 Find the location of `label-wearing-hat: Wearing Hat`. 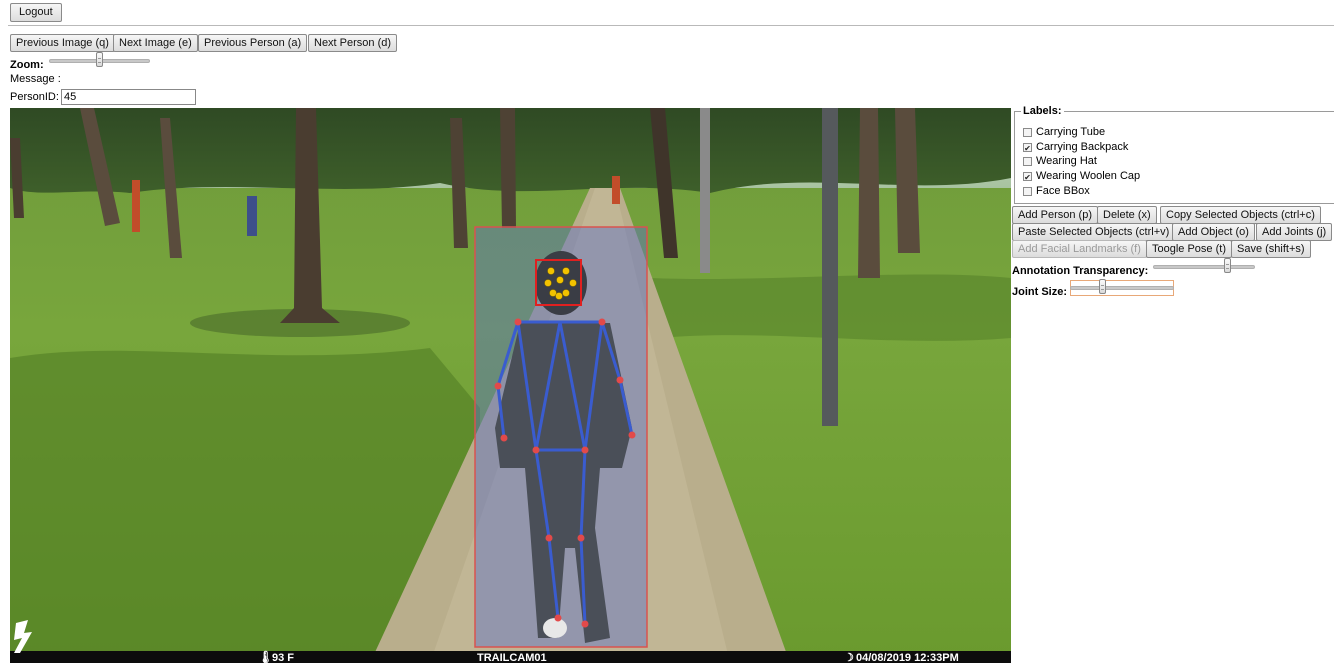

label-wearing-hat: Wearing Hat is located at coordinates (1060, 161).